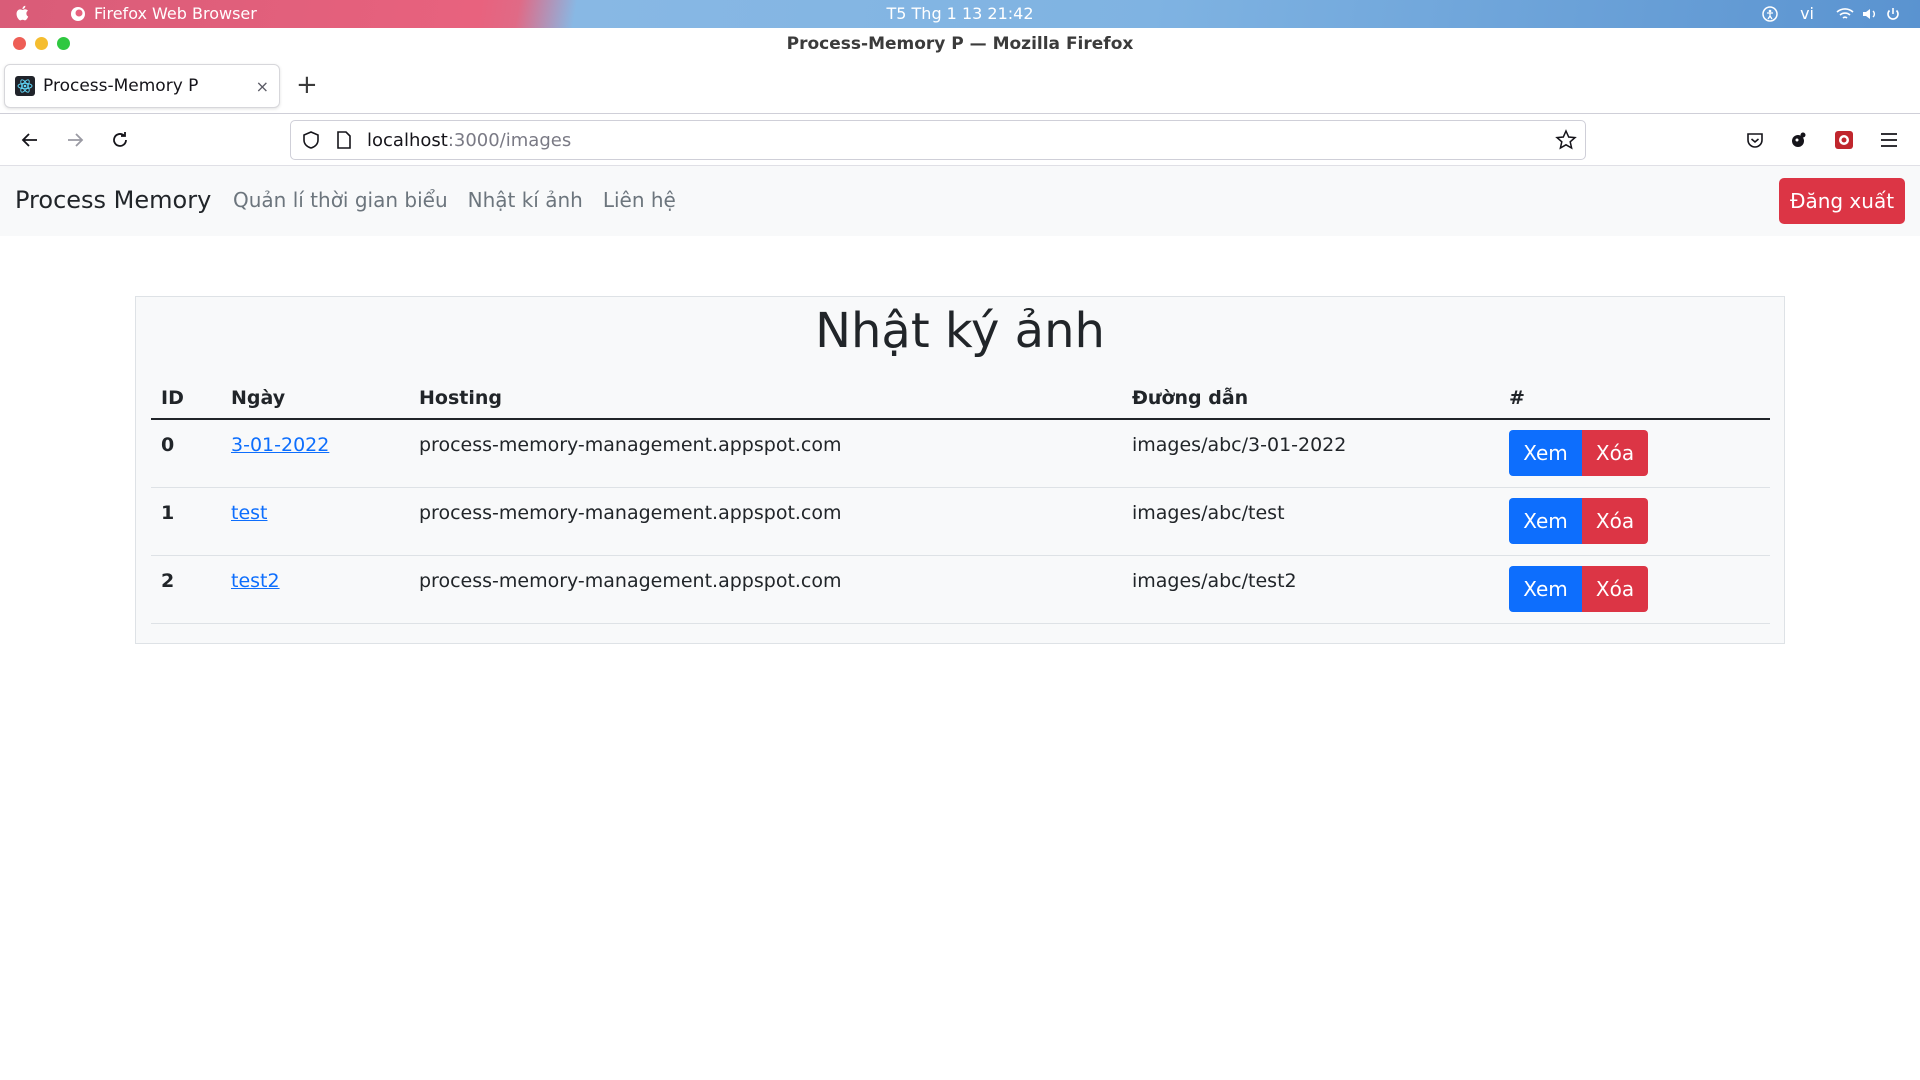  Describe the element at coordinates (340, 200) in the screenshot. I see `nav-link-schedule: Quản lí thời gian biểu` at that location.